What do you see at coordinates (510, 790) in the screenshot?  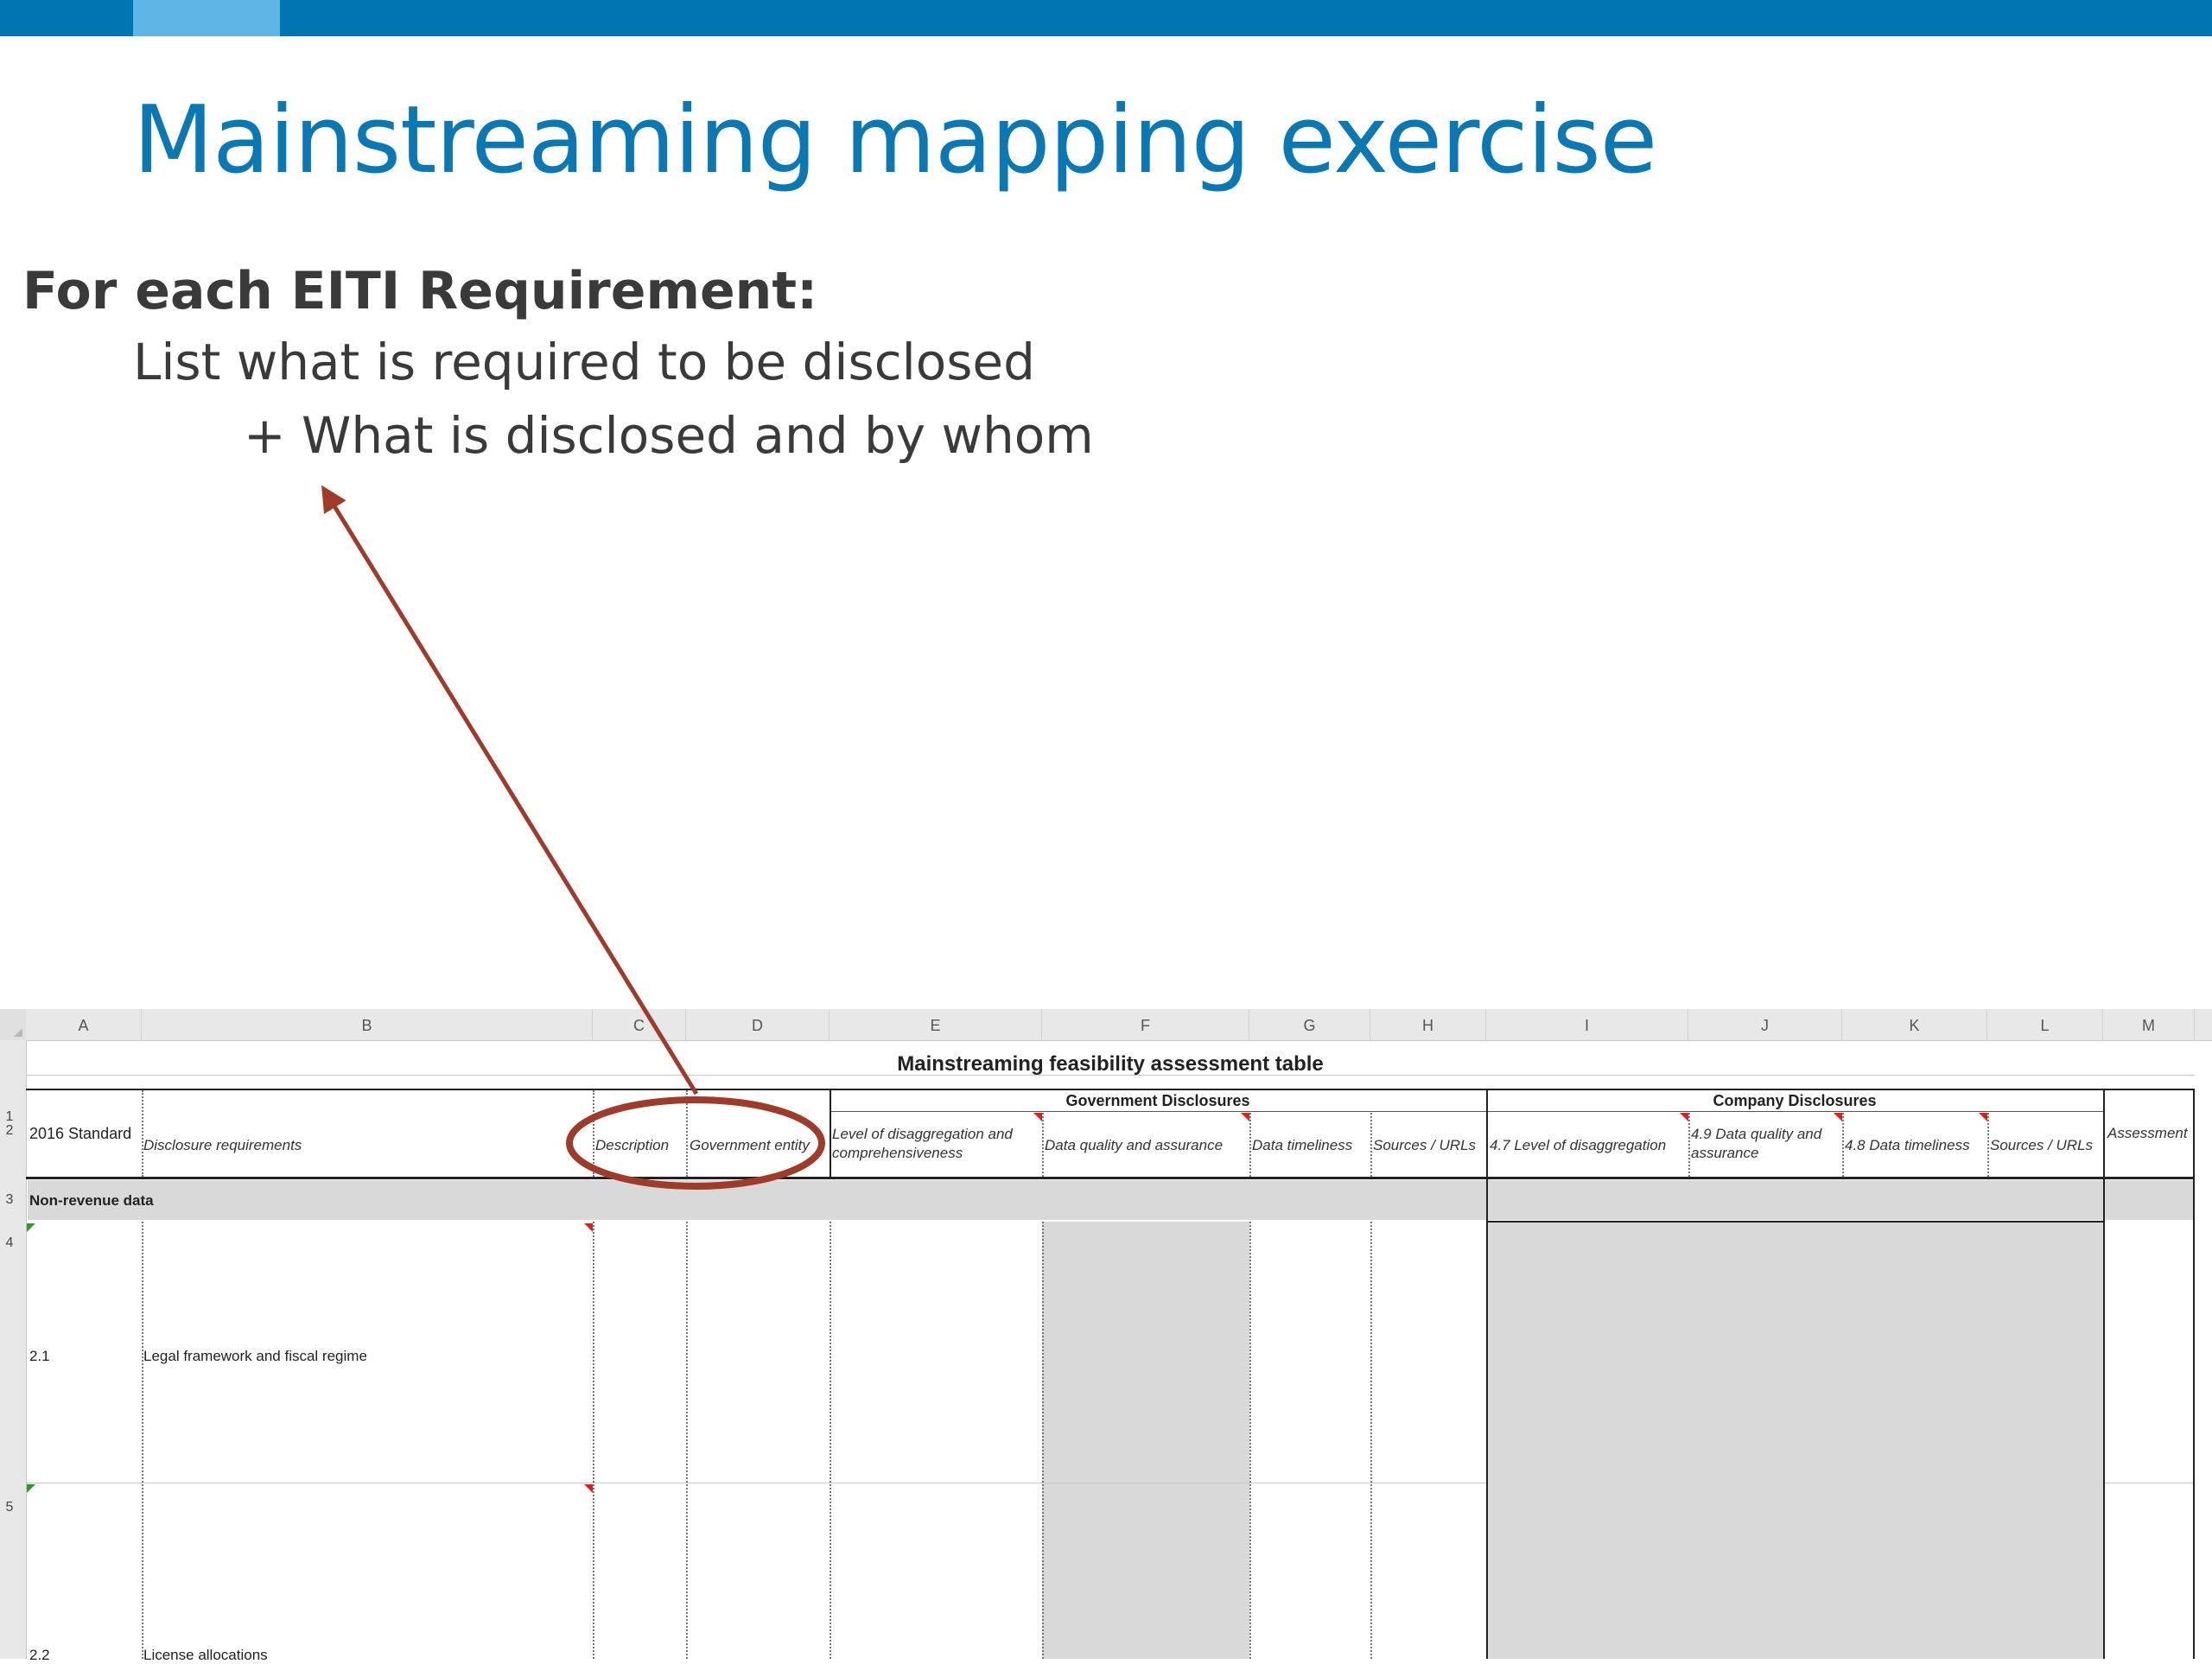 I see `annotation-arrow` at bounding box center [510, 790].